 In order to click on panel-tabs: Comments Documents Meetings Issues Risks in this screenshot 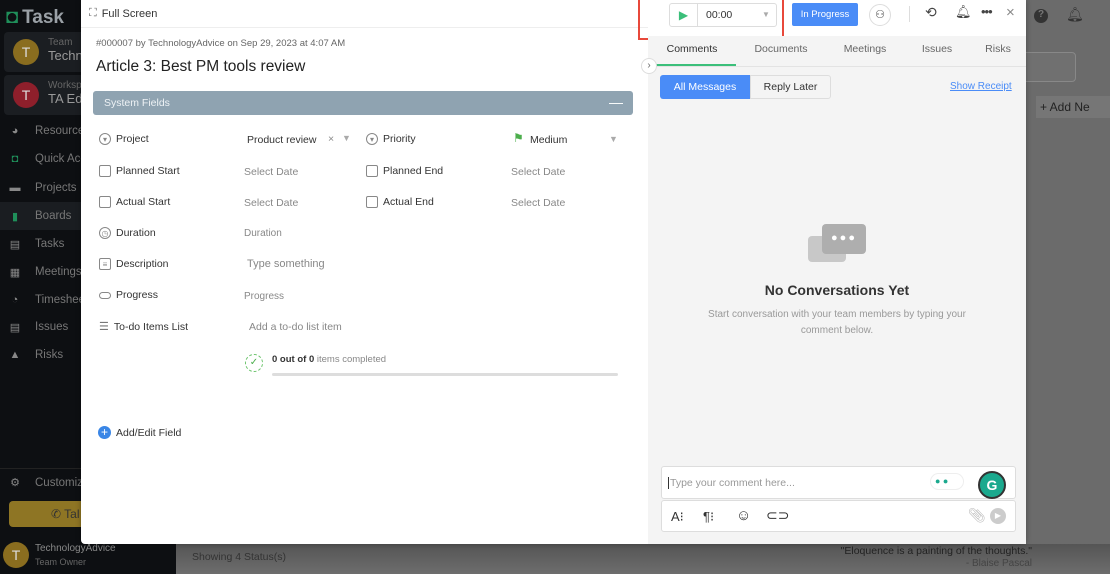, I will do `click(837, 51)`.